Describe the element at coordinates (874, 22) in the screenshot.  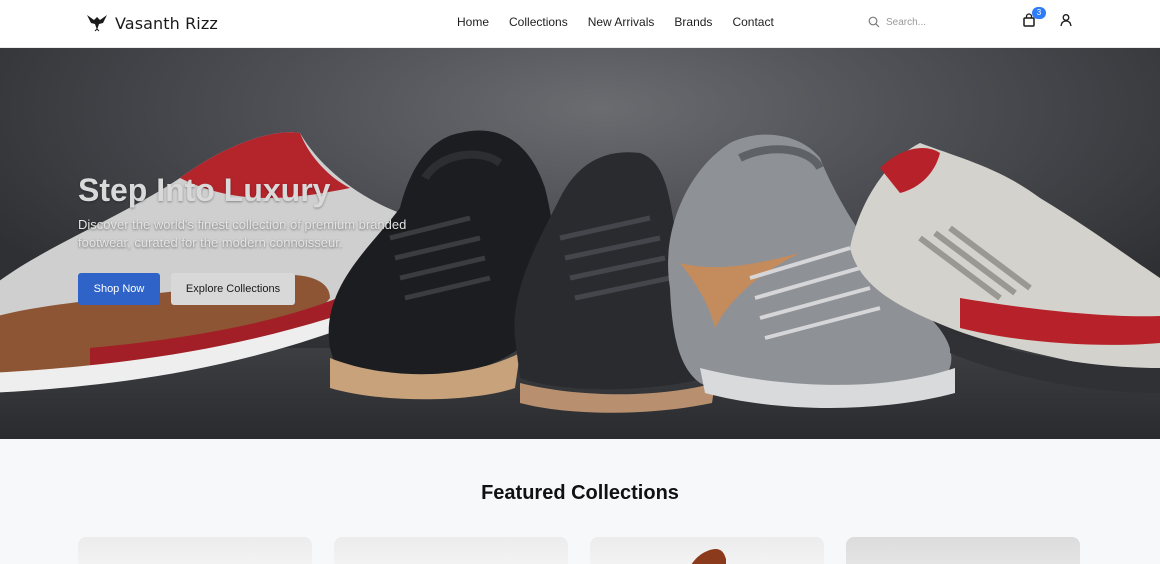
I see `search-icon` at that location.